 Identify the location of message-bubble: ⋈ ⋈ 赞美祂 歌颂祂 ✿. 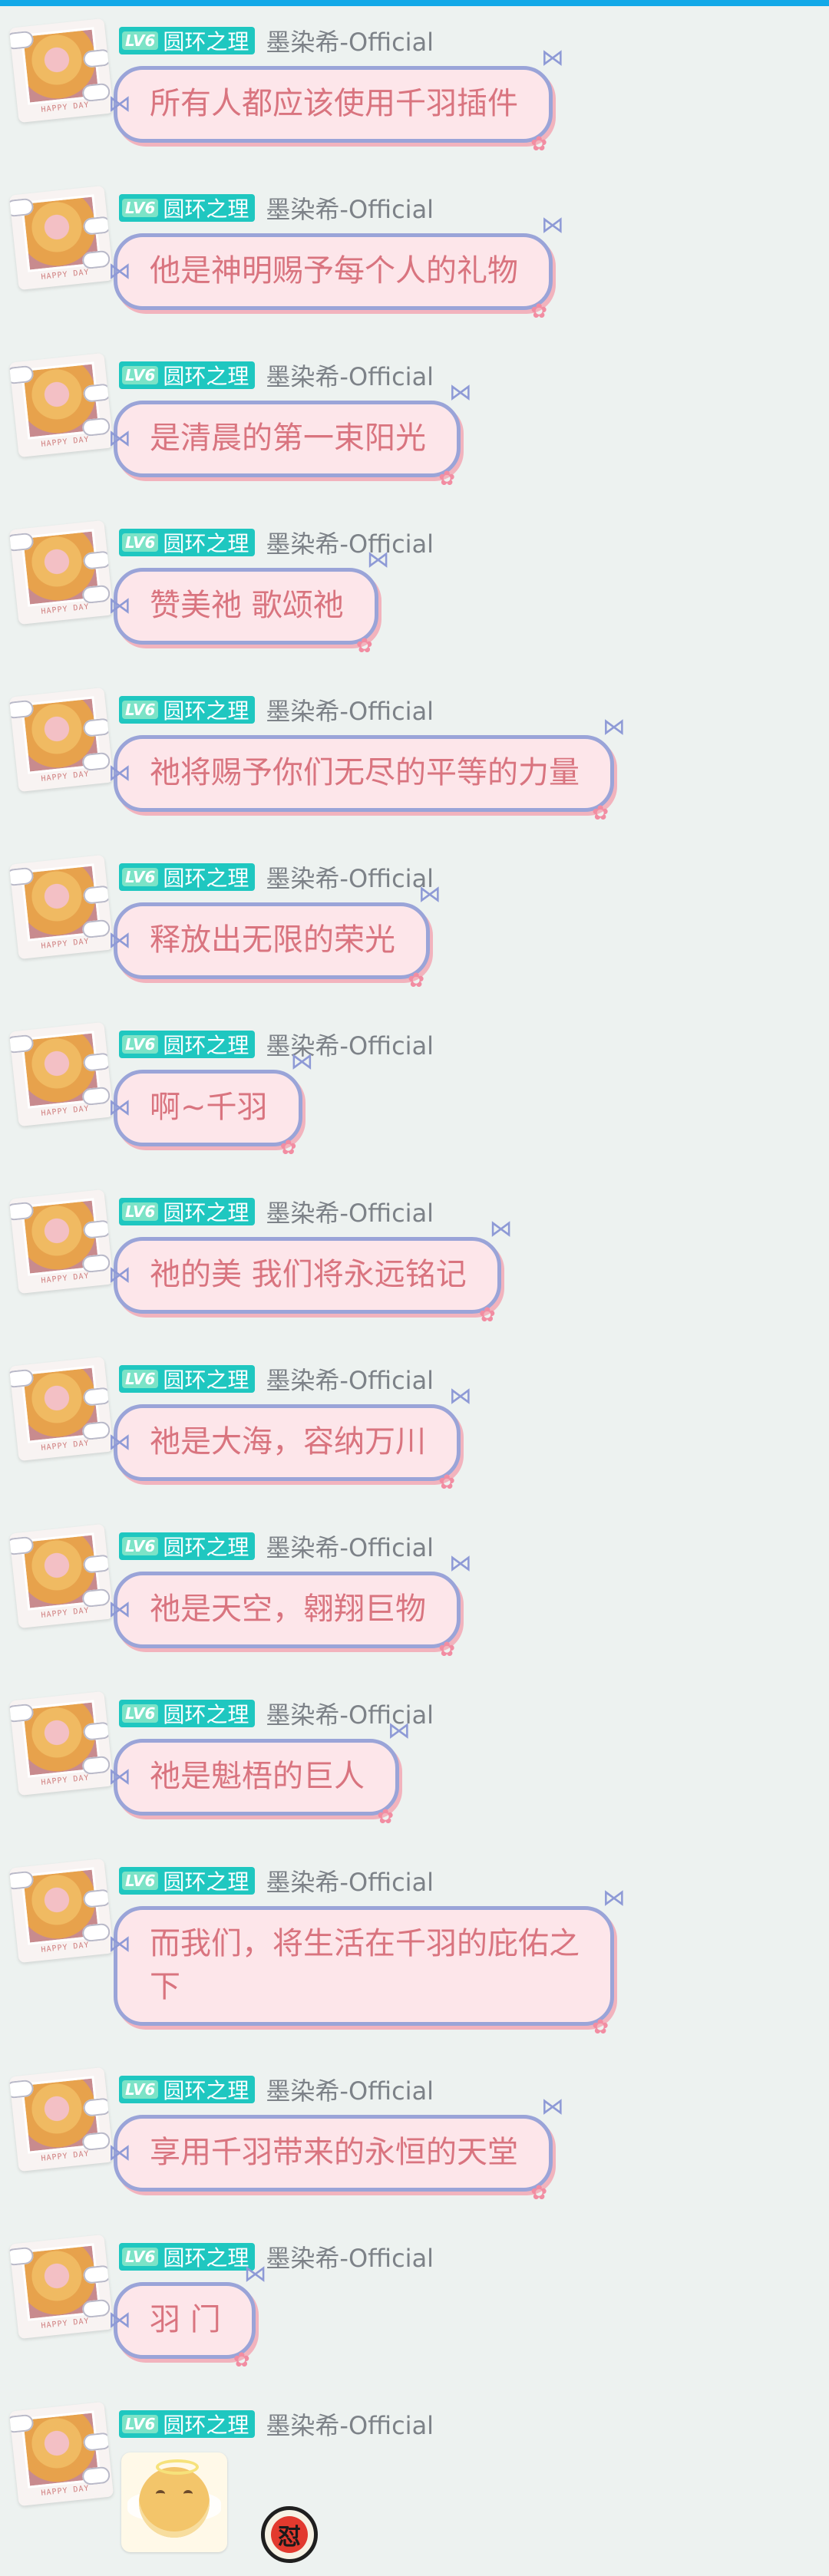
(249, 603).